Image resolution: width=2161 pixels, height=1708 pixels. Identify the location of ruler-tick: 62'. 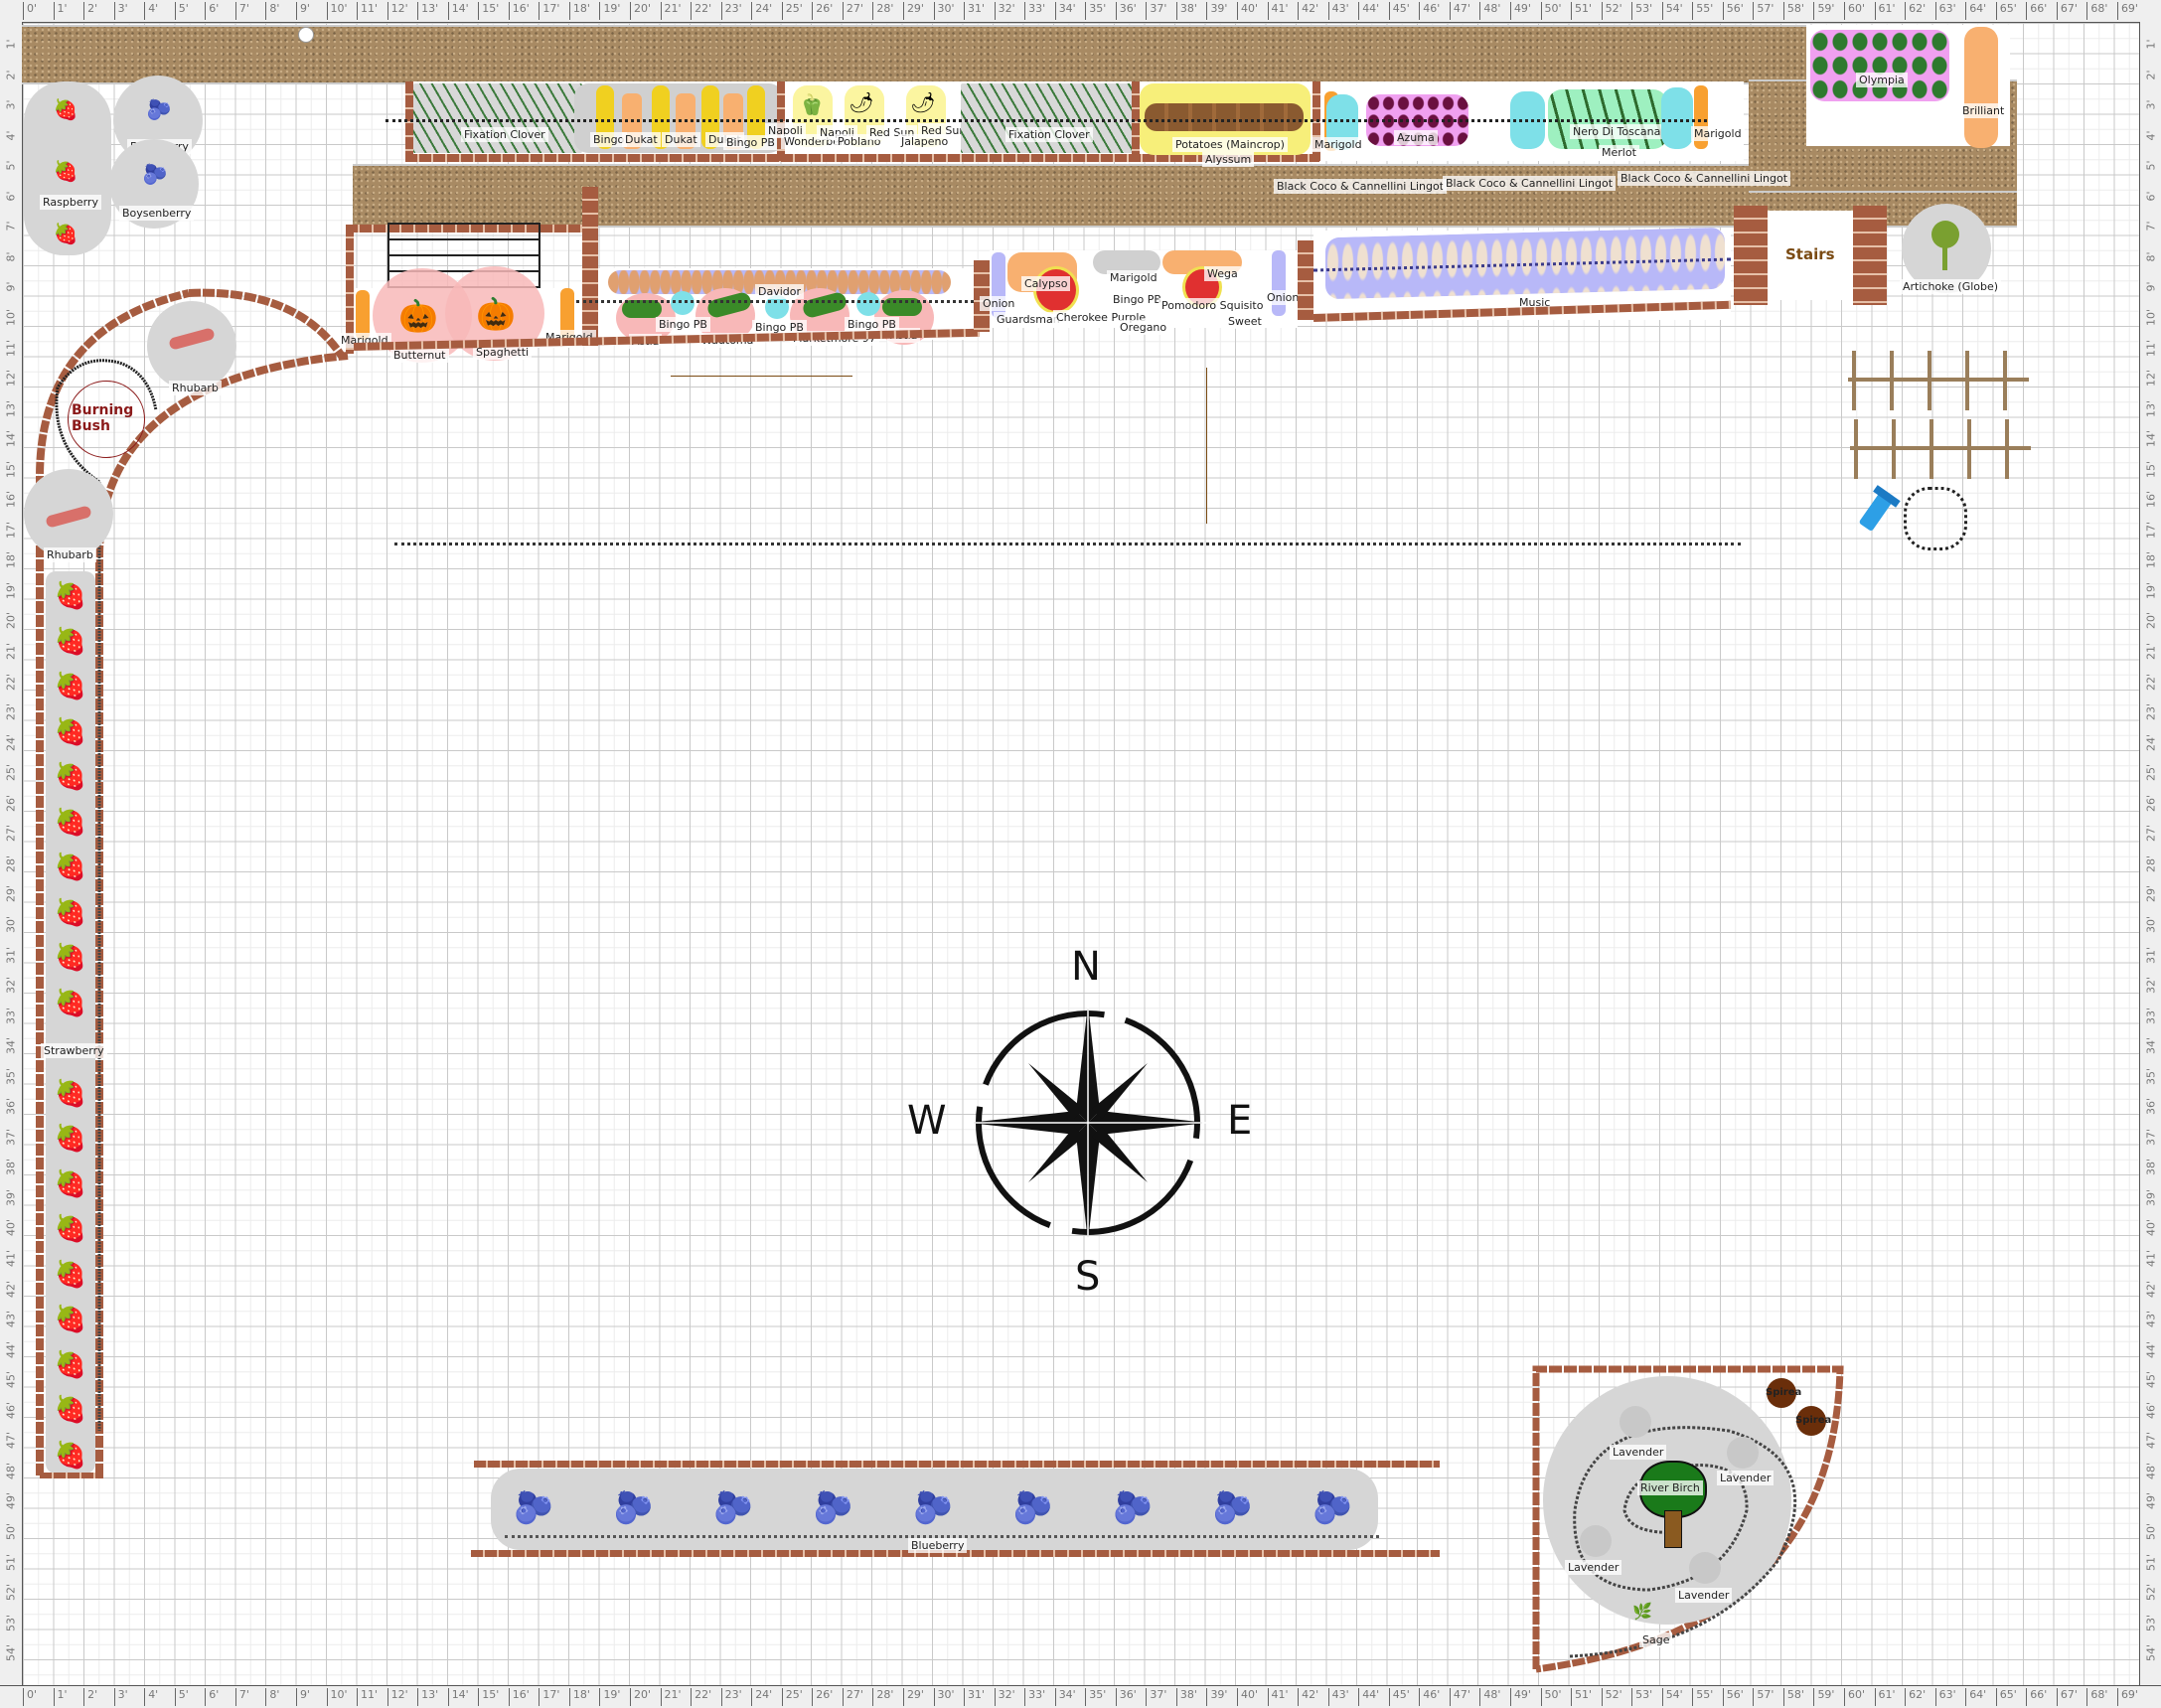
(1915, 11).